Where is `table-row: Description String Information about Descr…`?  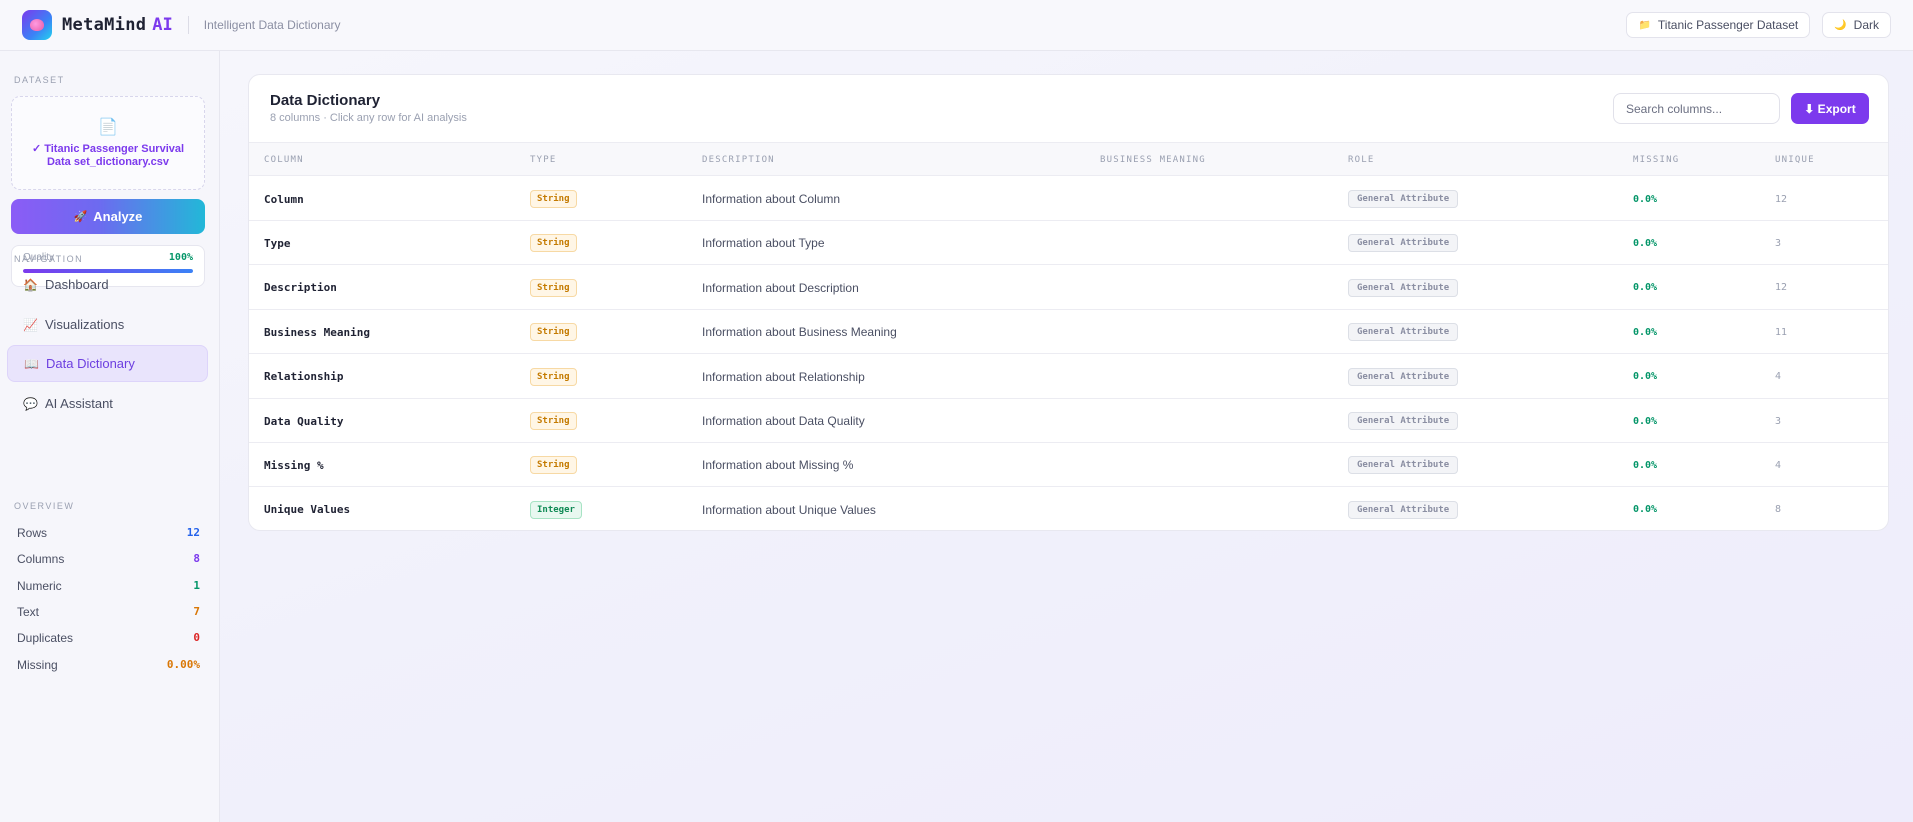 table-row: Description String Information about Descr… is located at coordinates (1068, 288).